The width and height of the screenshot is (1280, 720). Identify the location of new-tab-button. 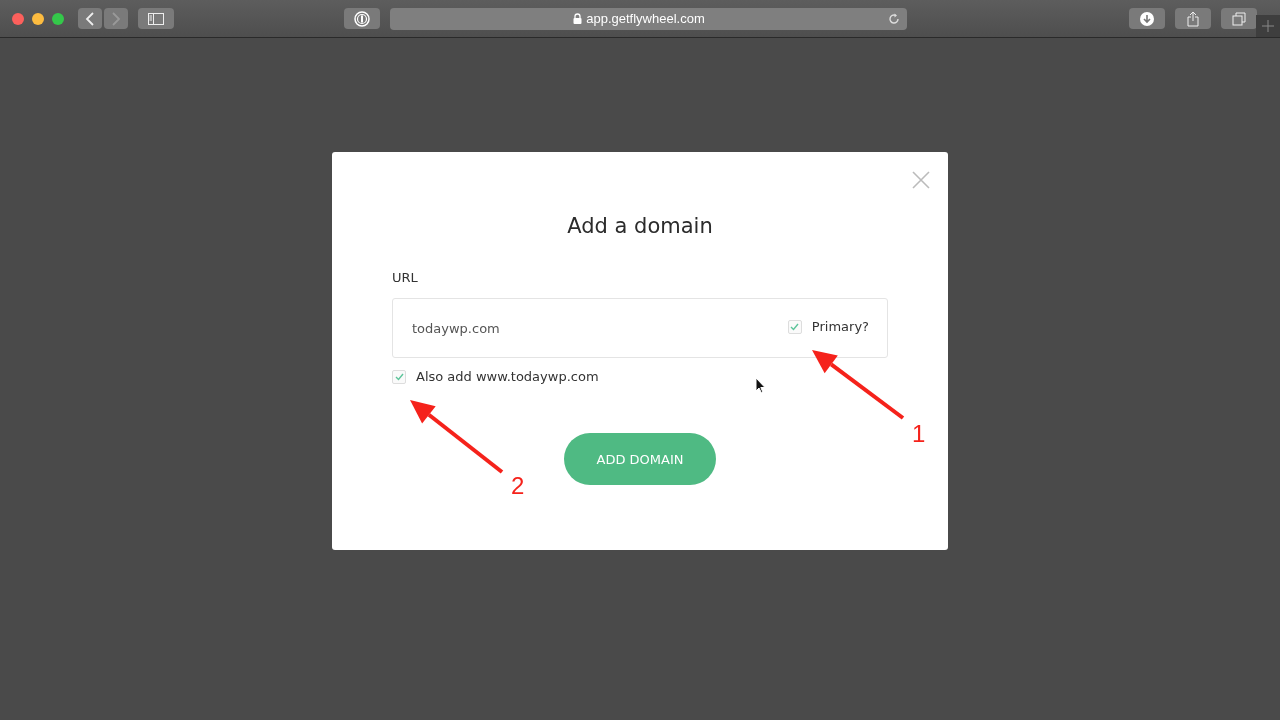
(1268, 26).